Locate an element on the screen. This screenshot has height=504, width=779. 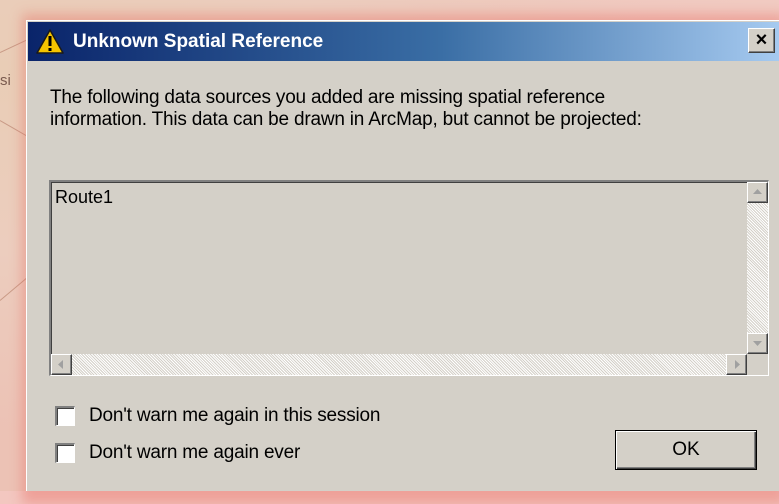
scroll-right-button is located at coordinates (736, 364).